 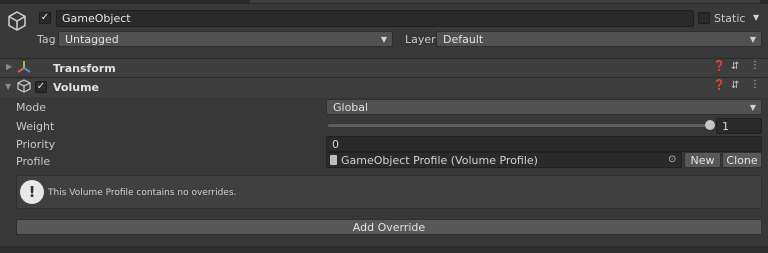 What do you see at coordinates (384, 87) in the screenshot?
I see `volume-header` at bounding box center [384, 87].